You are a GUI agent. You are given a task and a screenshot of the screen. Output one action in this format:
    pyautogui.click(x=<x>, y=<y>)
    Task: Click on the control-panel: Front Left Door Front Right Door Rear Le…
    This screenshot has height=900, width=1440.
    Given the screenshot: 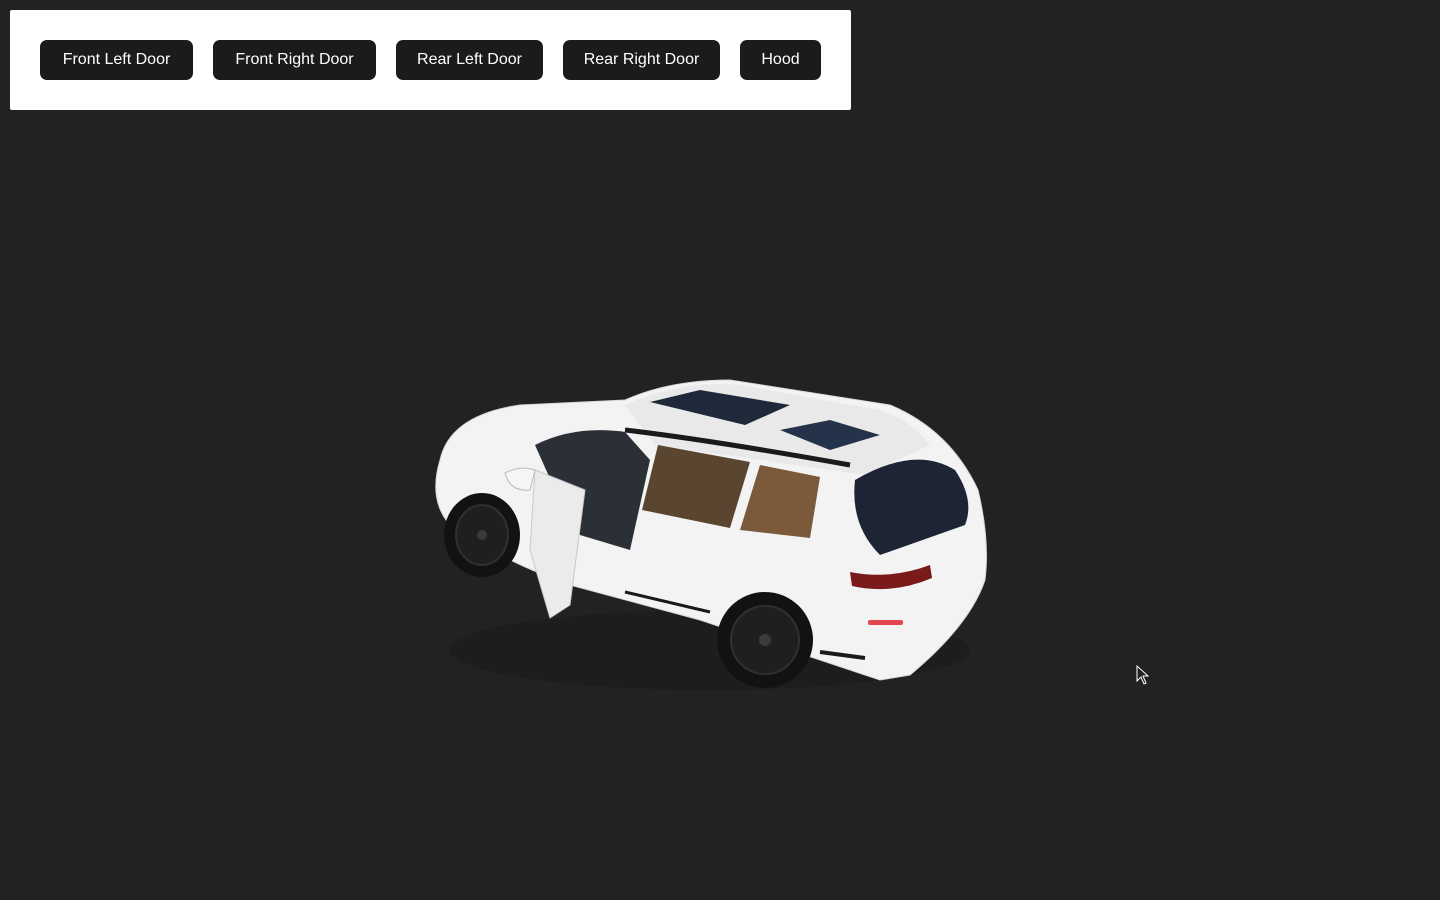 What is the action you would take?
    pyautogui.click(x=430, y=60)
    